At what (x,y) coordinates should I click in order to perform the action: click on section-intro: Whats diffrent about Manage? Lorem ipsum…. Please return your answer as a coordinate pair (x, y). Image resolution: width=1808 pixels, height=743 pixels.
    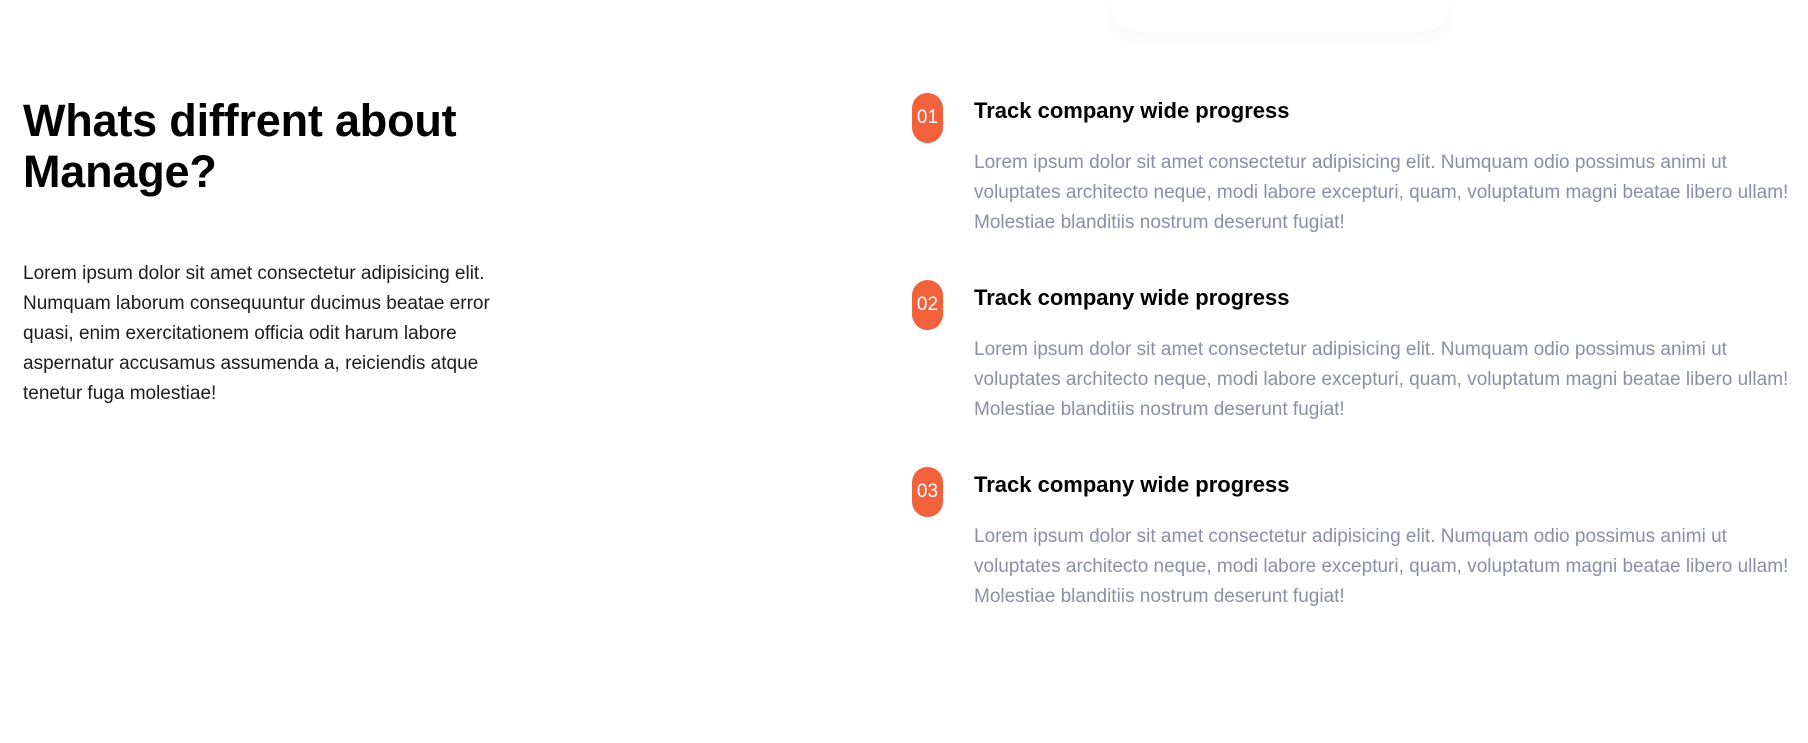
    Looking at the image, I should click on (283, 252).